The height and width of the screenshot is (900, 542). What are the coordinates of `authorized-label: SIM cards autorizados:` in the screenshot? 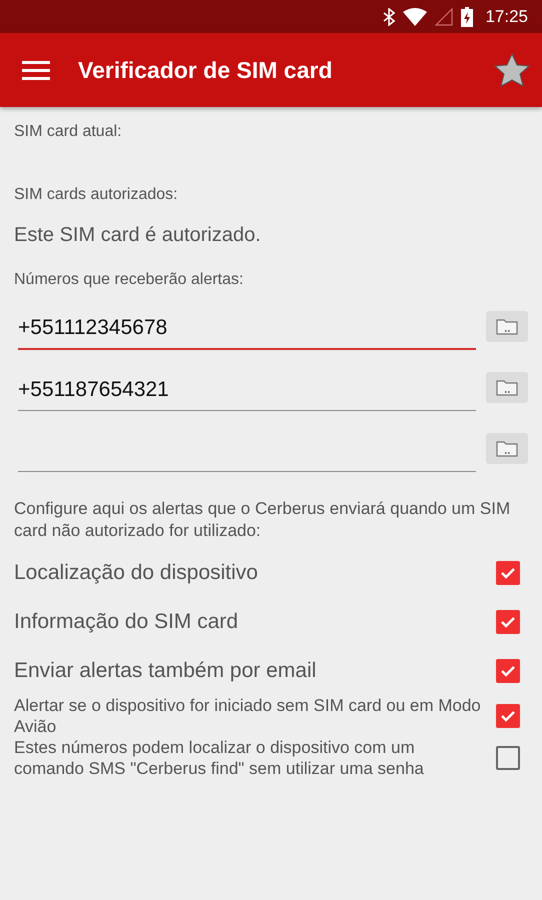 It's located at (96, 195).